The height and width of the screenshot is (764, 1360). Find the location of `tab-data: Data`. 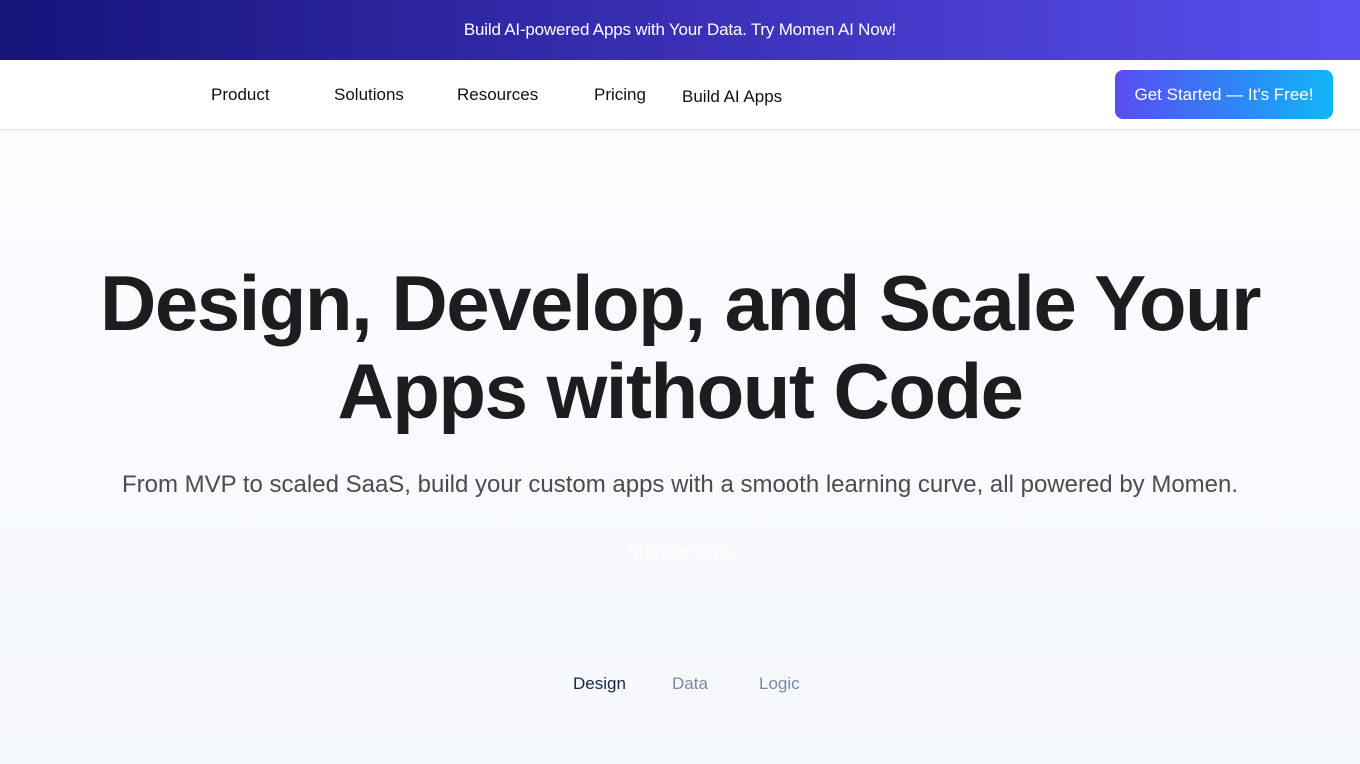

tab-data: Data is located at coordinates (690, 684).